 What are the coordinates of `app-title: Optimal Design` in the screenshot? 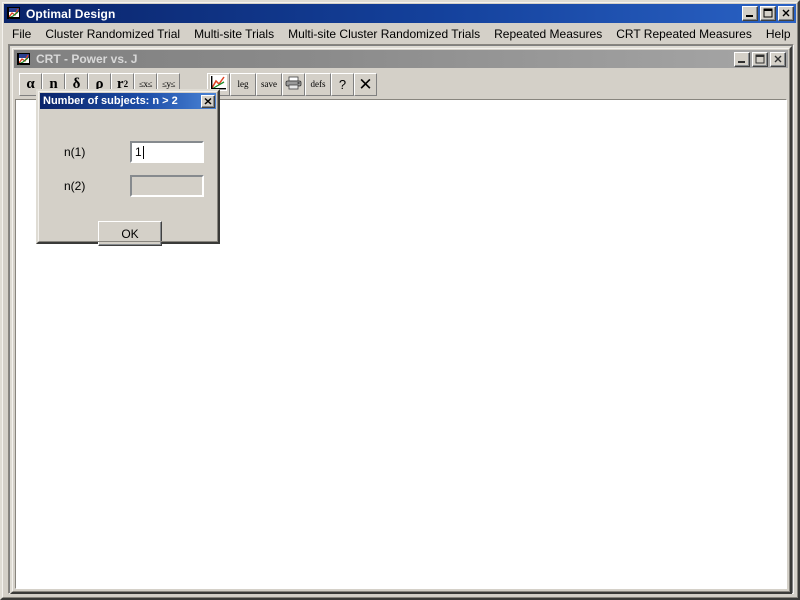 It's located at (71, 13).